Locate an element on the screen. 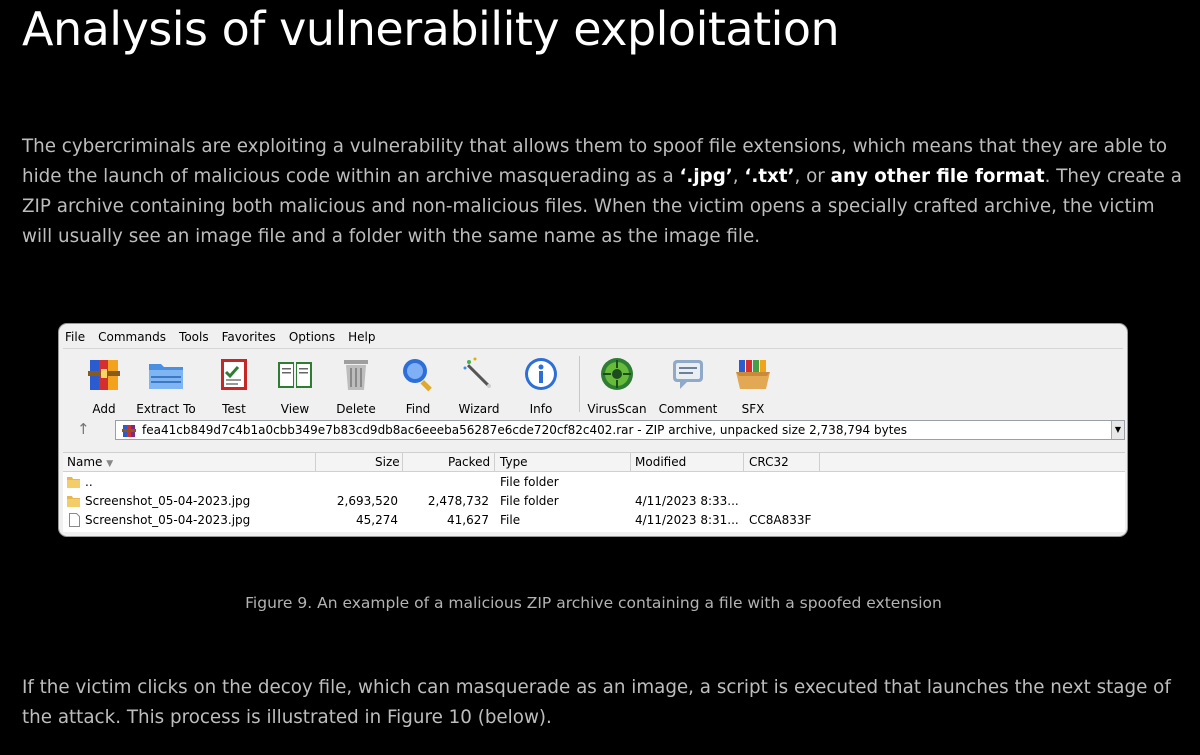 This screenshot has width=1200, height=755. extract-to-label: Extract To is located at coordinates (166, 409).